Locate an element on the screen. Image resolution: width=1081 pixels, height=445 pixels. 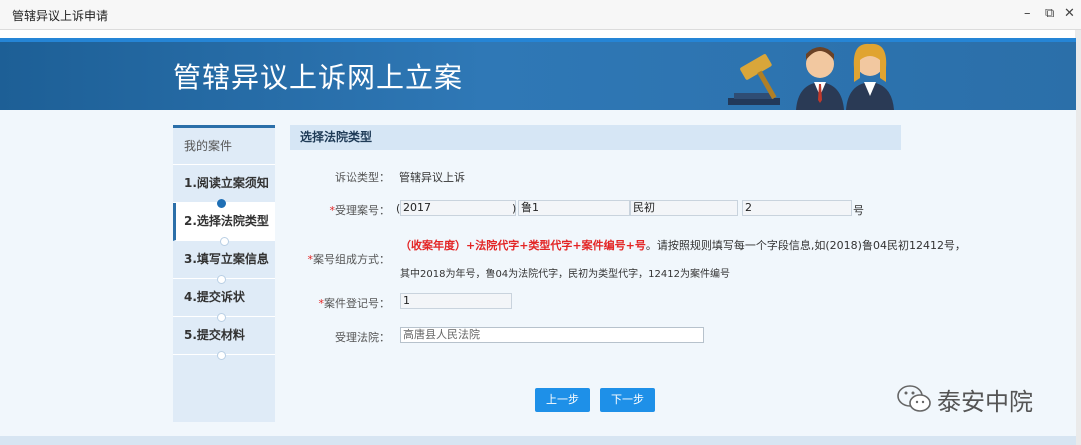
case-format-example: 其中2018为年号，鲁04为法院代字，民初为类型代字，12412为案件编号 is located at coordinates (565, 274).